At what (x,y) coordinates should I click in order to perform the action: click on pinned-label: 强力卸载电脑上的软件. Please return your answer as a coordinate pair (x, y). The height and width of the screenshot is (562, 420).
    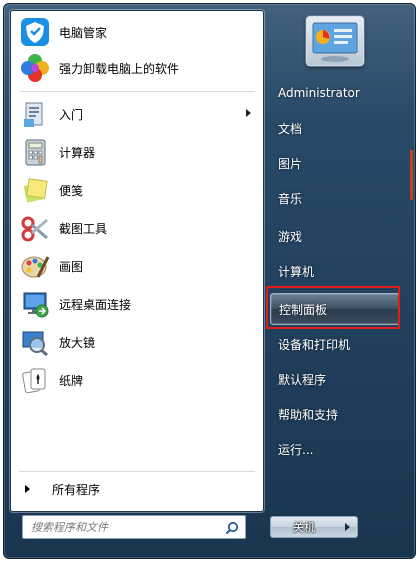
    Looking at the image, I should click on (119, 68).